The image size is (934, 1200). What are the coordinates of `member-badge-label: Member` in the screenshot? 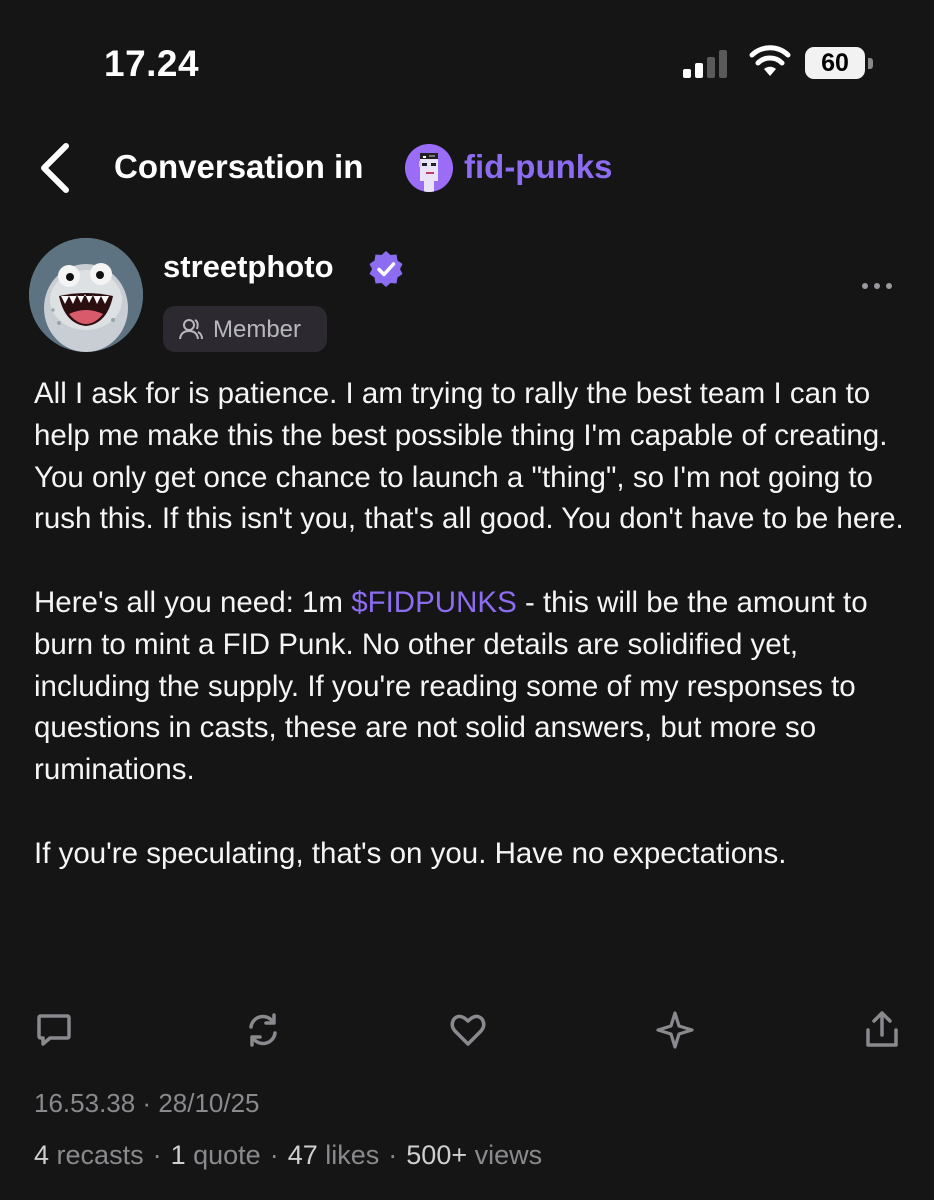 It's located at (257, 329).